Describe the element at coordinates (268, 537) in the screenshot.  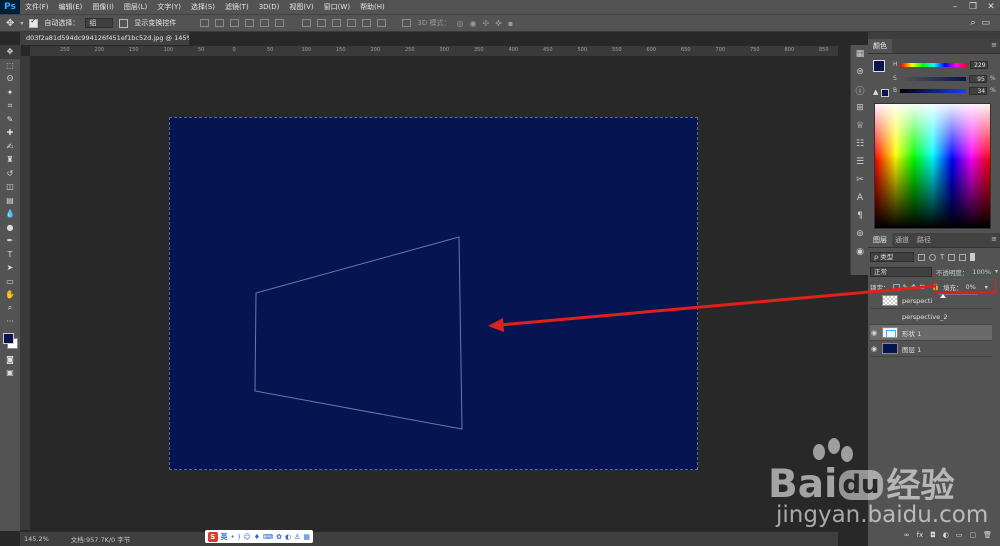
I see `ime-keyboard-icon: ⌨` at that location.